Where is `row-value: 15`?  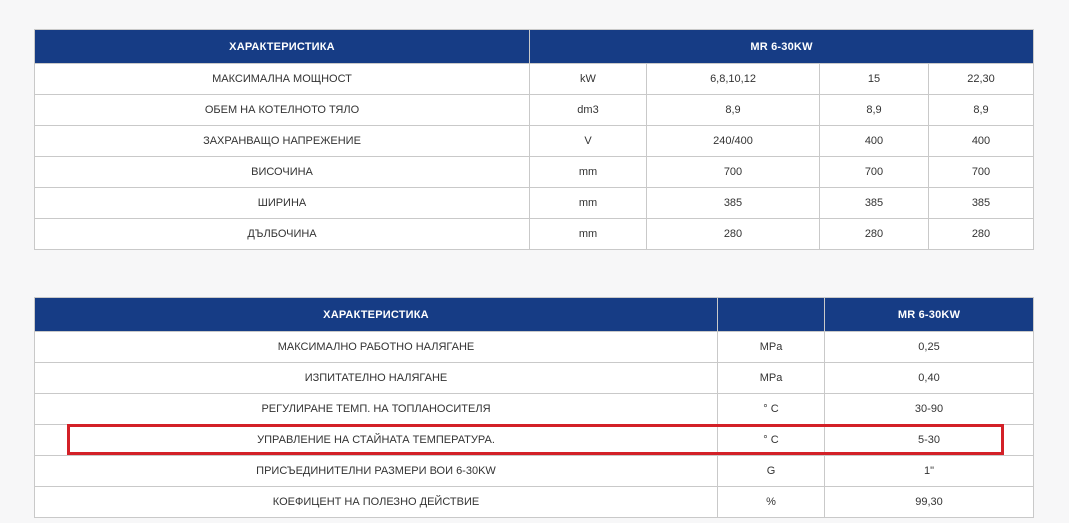
row-value: 15 is located at coordinates (874, 79).